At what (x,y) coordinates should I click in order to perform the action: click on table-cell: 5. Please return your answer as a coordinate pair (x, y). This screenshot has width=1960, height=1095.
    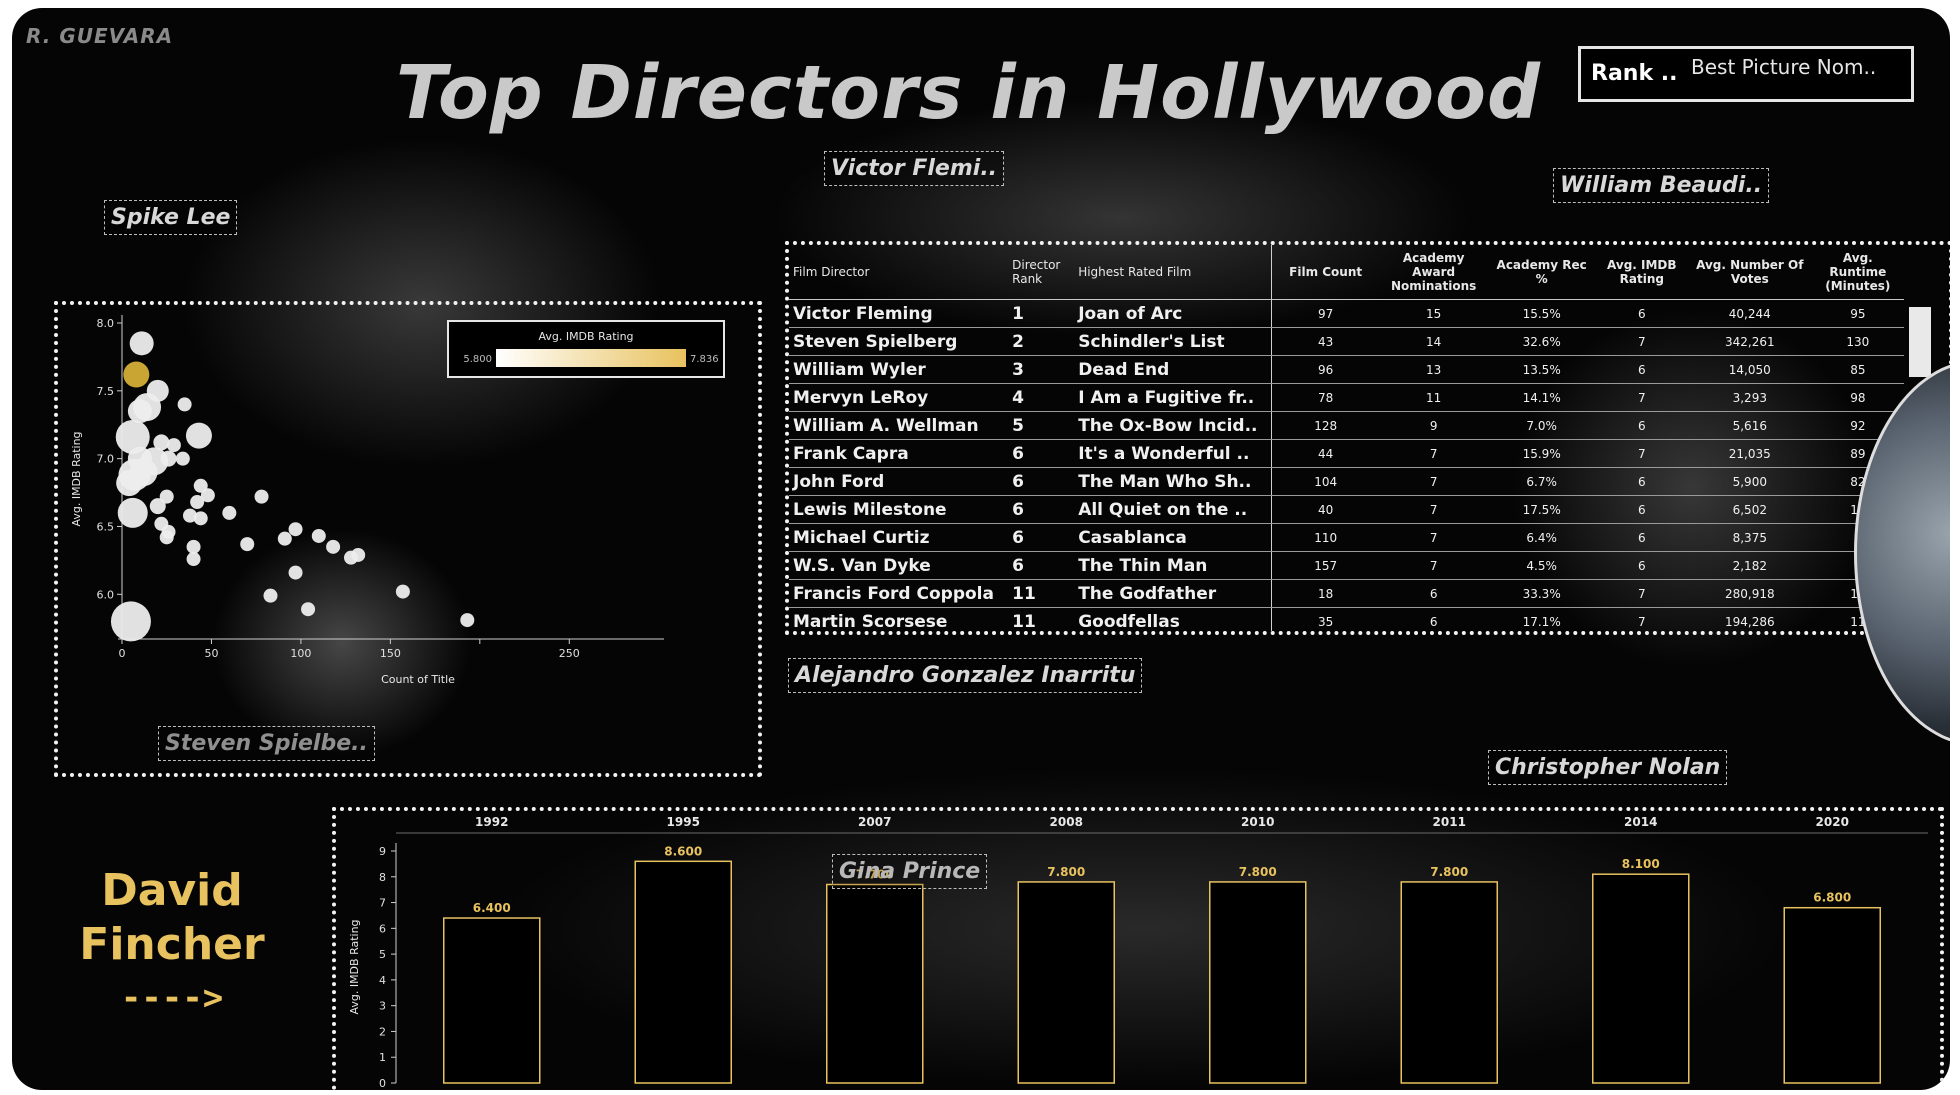
    Looking at the image, I should click on (1041, 425).